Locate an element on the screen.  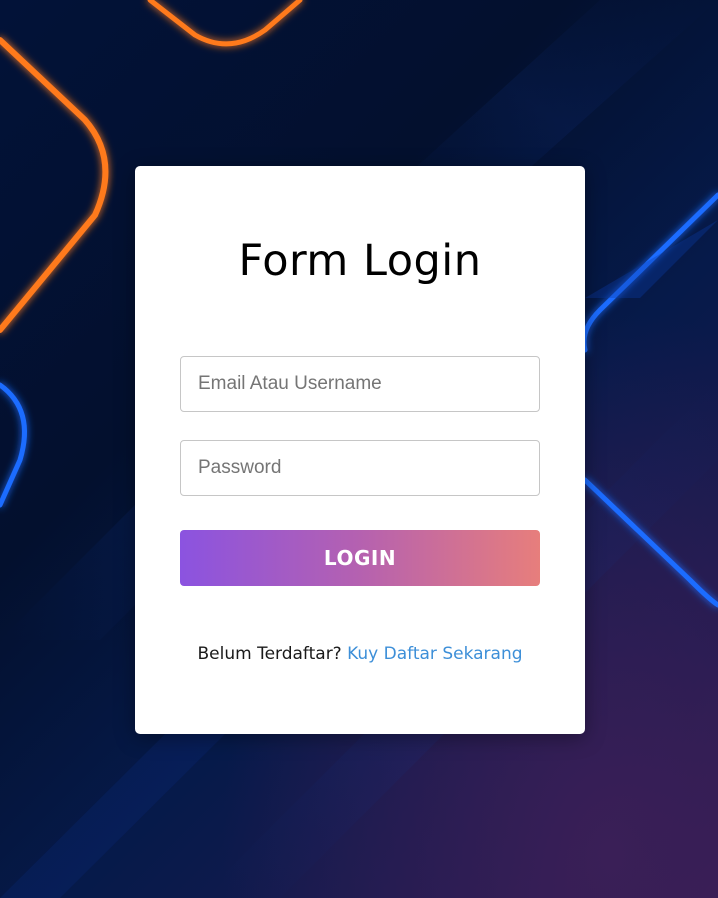
form-title: Form Login is located at coordinates (360, 261).